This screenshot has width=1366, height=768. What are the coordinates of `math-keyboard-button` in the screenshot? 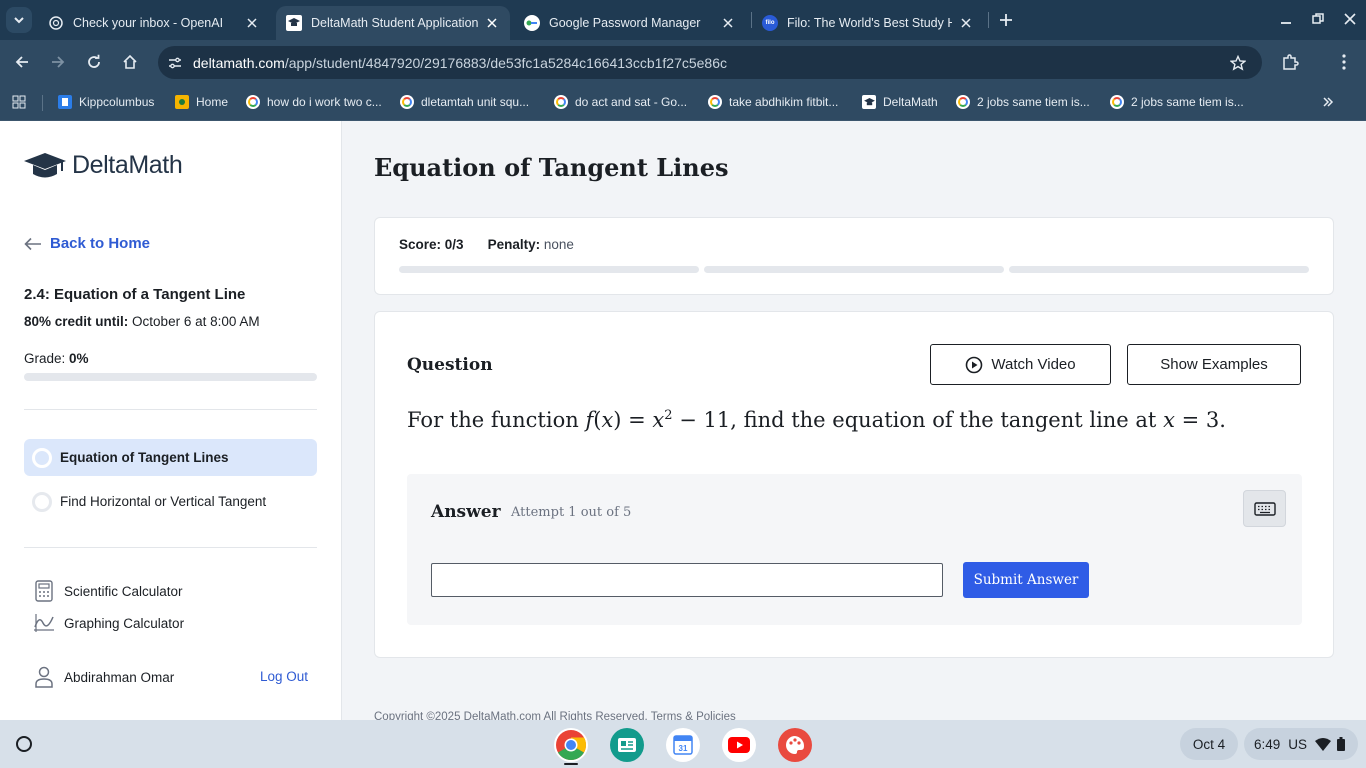 It's located at (1264, 508).